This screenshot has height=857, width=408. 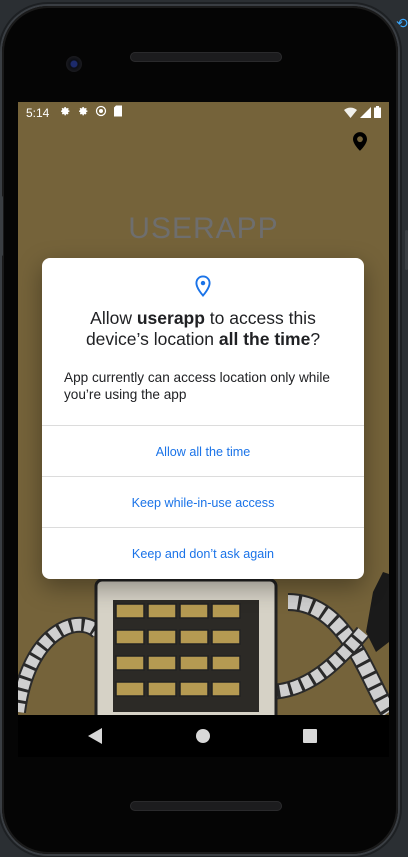 I want to click on navigation-bar, so click(x=203, y=736).